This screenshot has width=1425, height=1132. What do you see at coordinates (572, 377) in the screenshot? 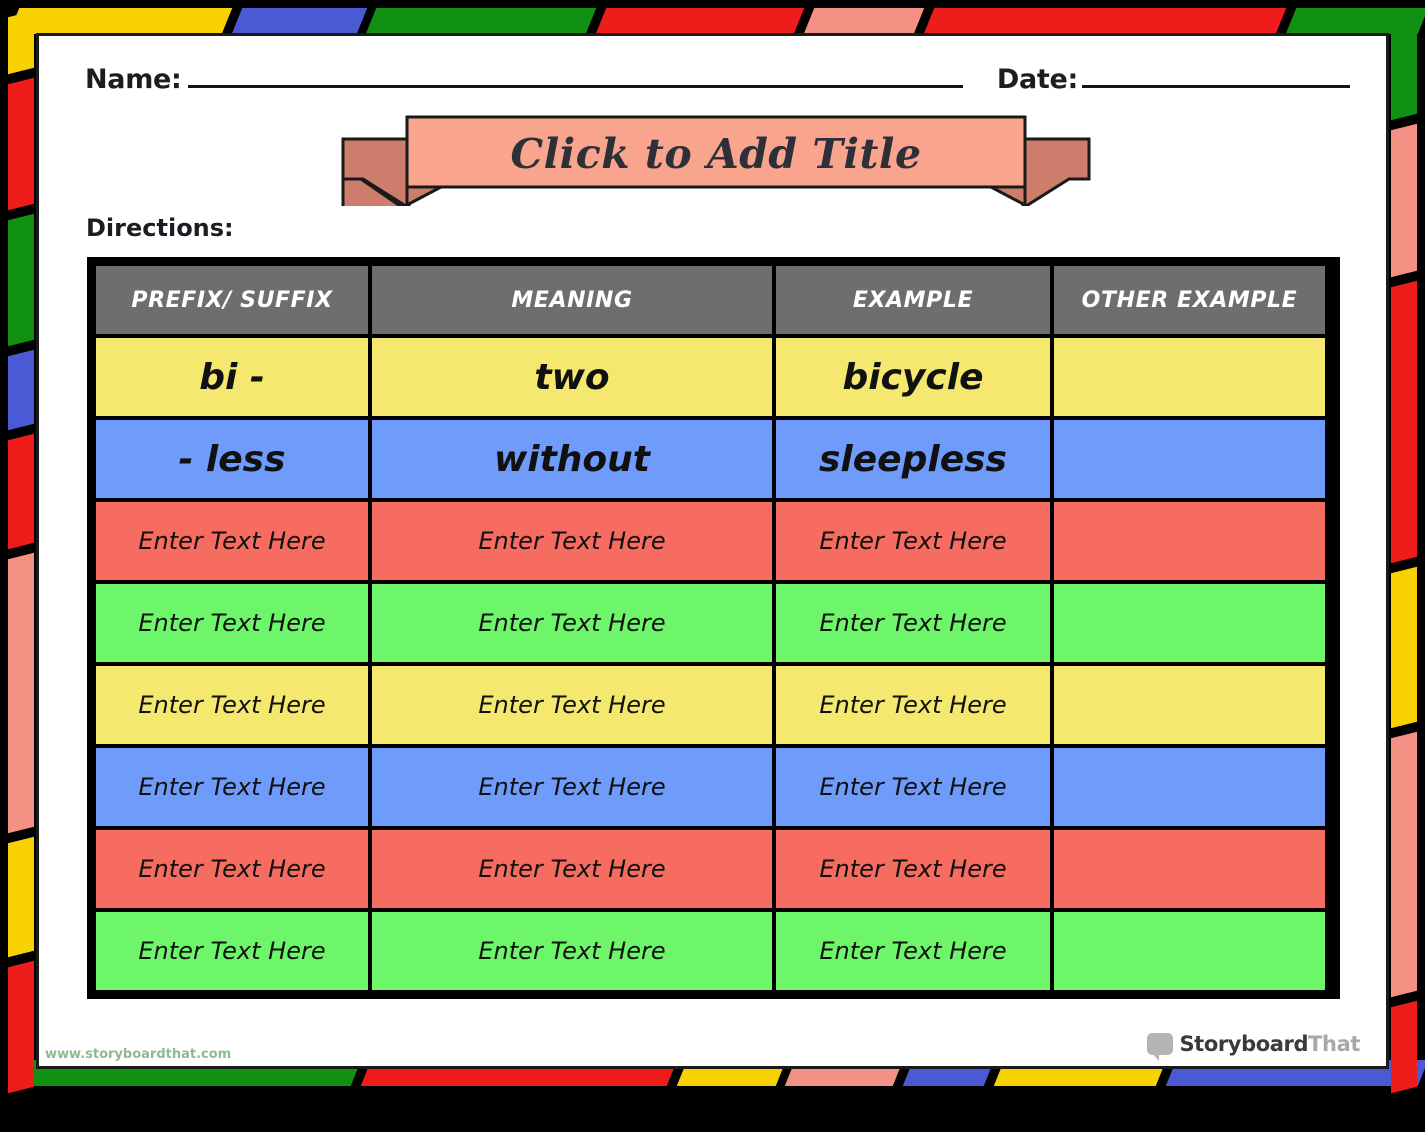
I see `table-cell: two` at bounding box center [572, 377].